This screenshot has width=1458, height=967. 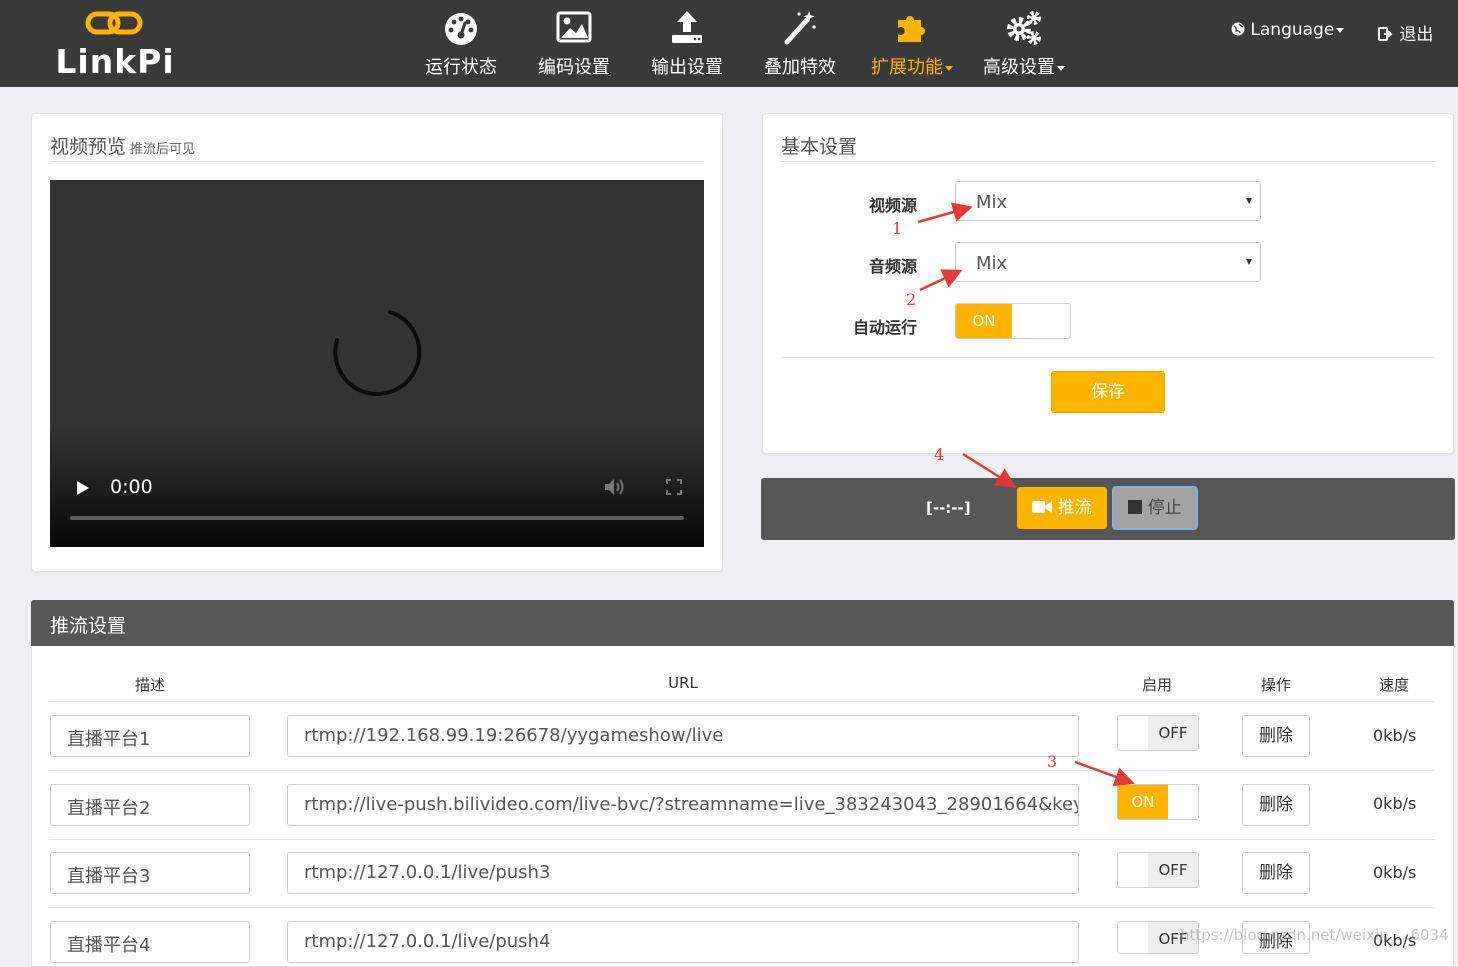 What do you see at coordinates (1314, 935) in the screenshot?
I see `watermark: https://blog.csdn.net/weixin_...6034` at bounding box center [1314, 935].